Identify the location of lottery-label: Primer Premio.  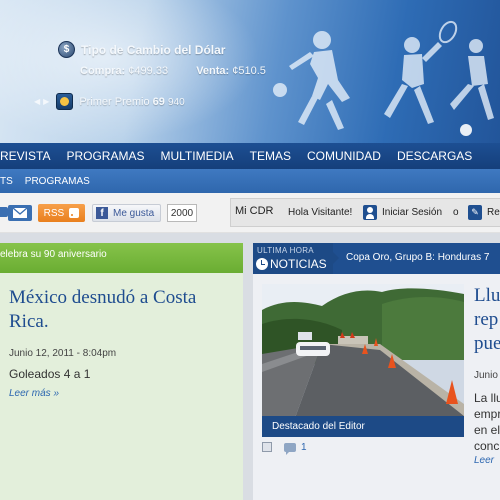
(114, 101).